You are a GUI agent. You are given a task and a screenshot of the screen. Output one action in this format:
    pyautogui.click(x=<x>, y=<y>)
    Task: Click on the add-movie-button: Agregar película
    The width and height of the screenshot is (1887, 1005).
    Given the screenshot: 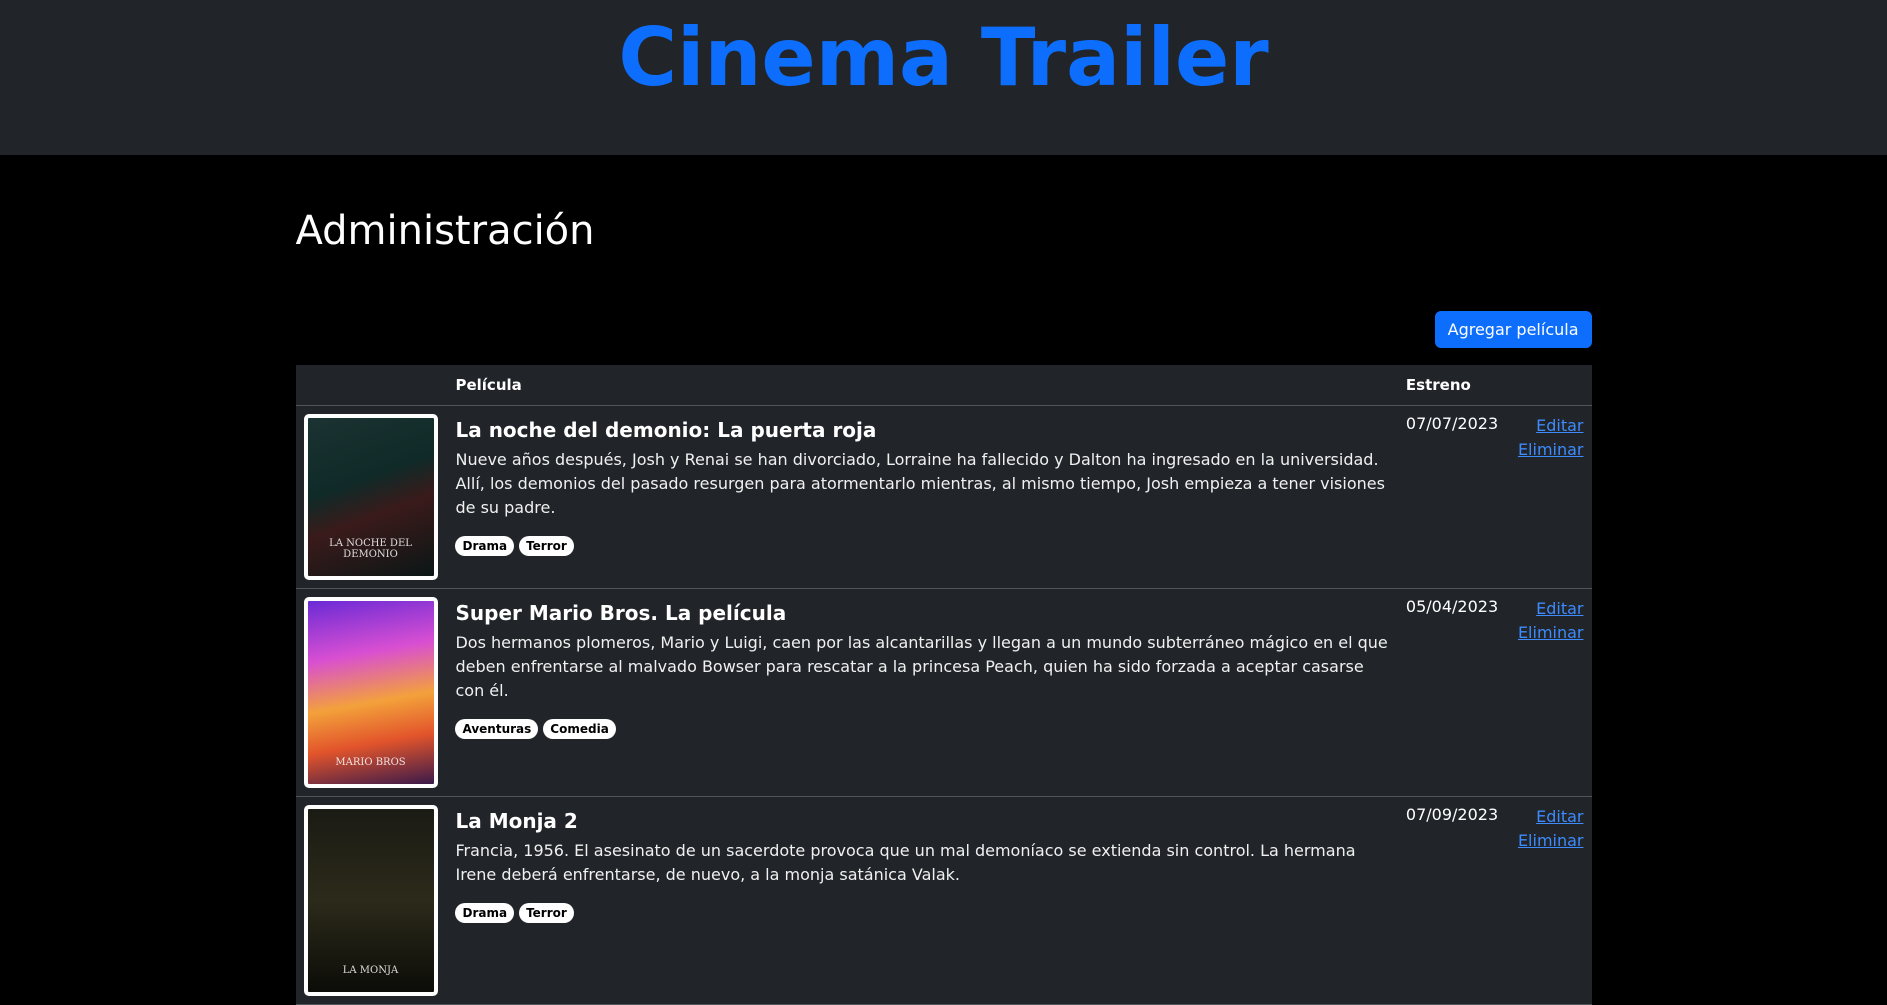 What is the action you would take?
    pyautogui.click(x=1513, y=329)
    